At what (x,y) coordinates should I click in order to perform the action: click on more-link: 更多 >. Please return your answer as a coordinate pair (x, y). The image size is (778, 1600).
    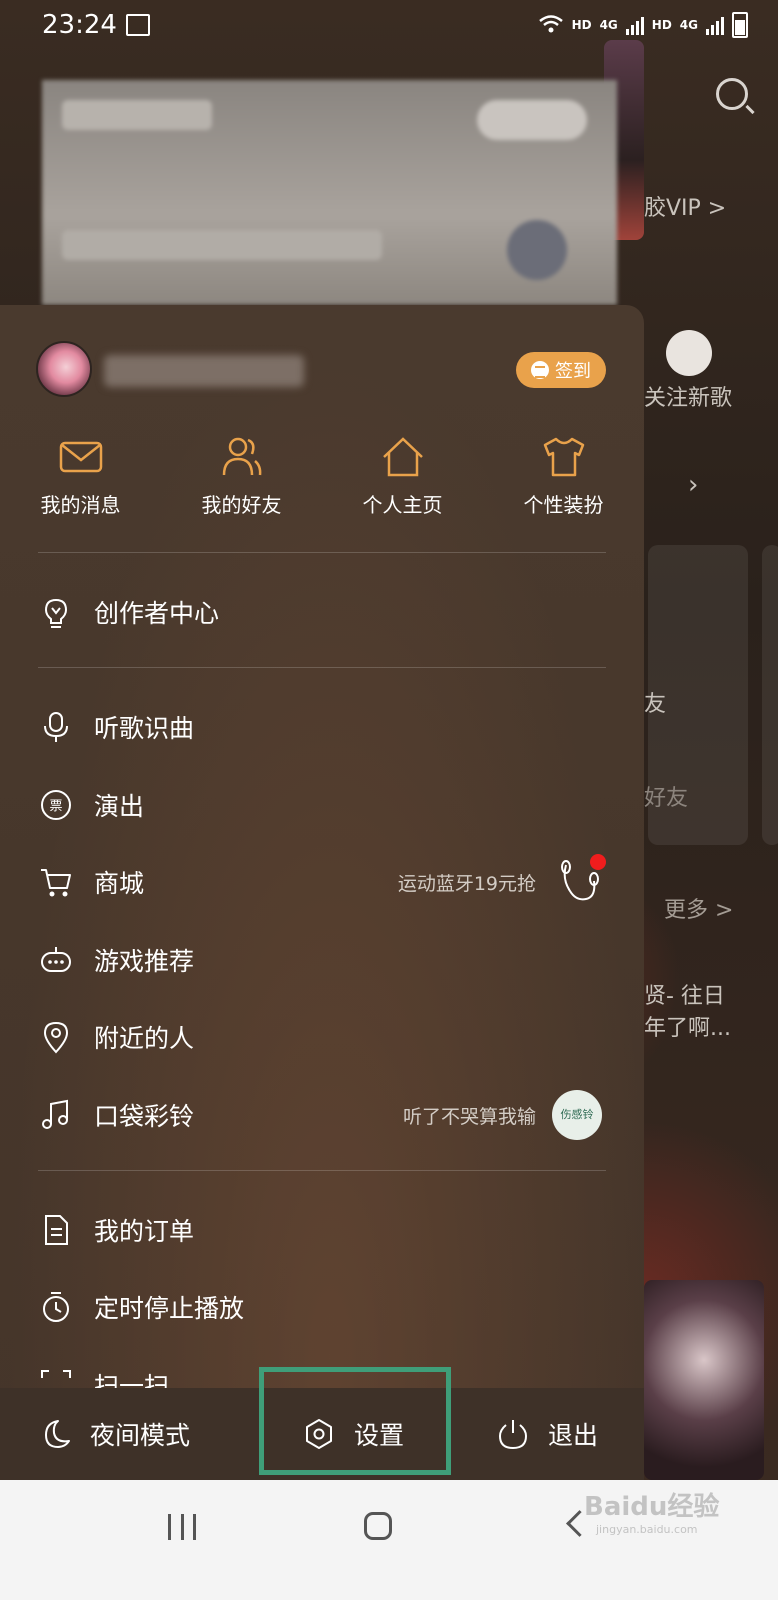
    Looking at the image, I should click on (698, 908).